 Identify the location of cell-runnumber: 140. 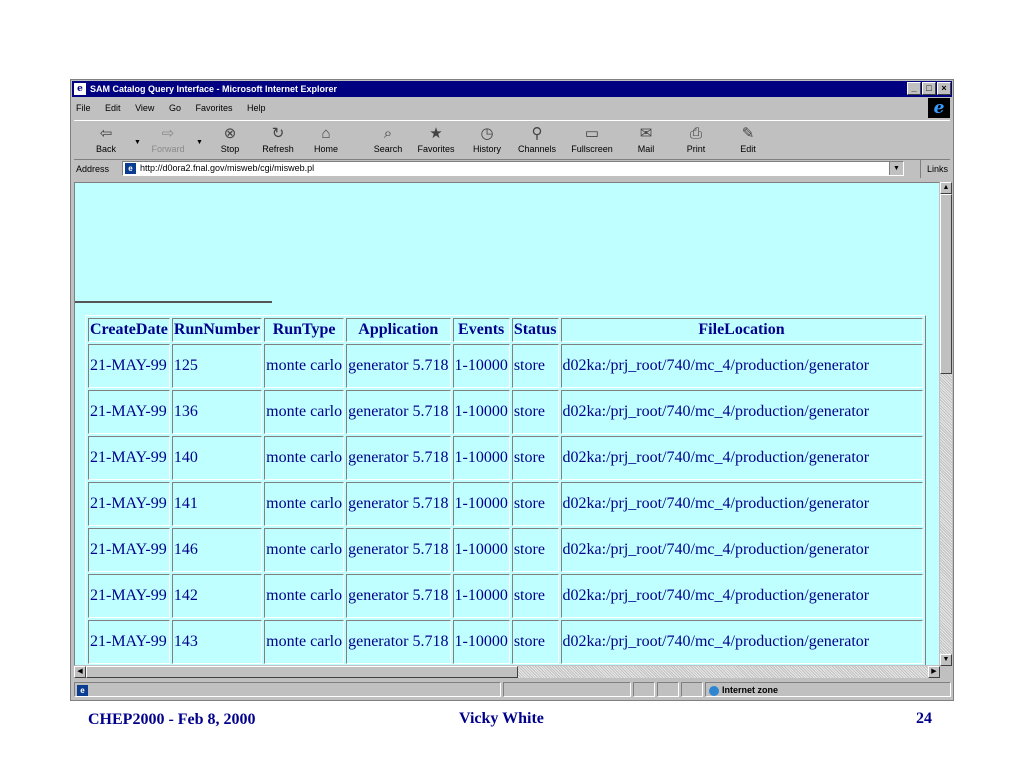
(217, 458).